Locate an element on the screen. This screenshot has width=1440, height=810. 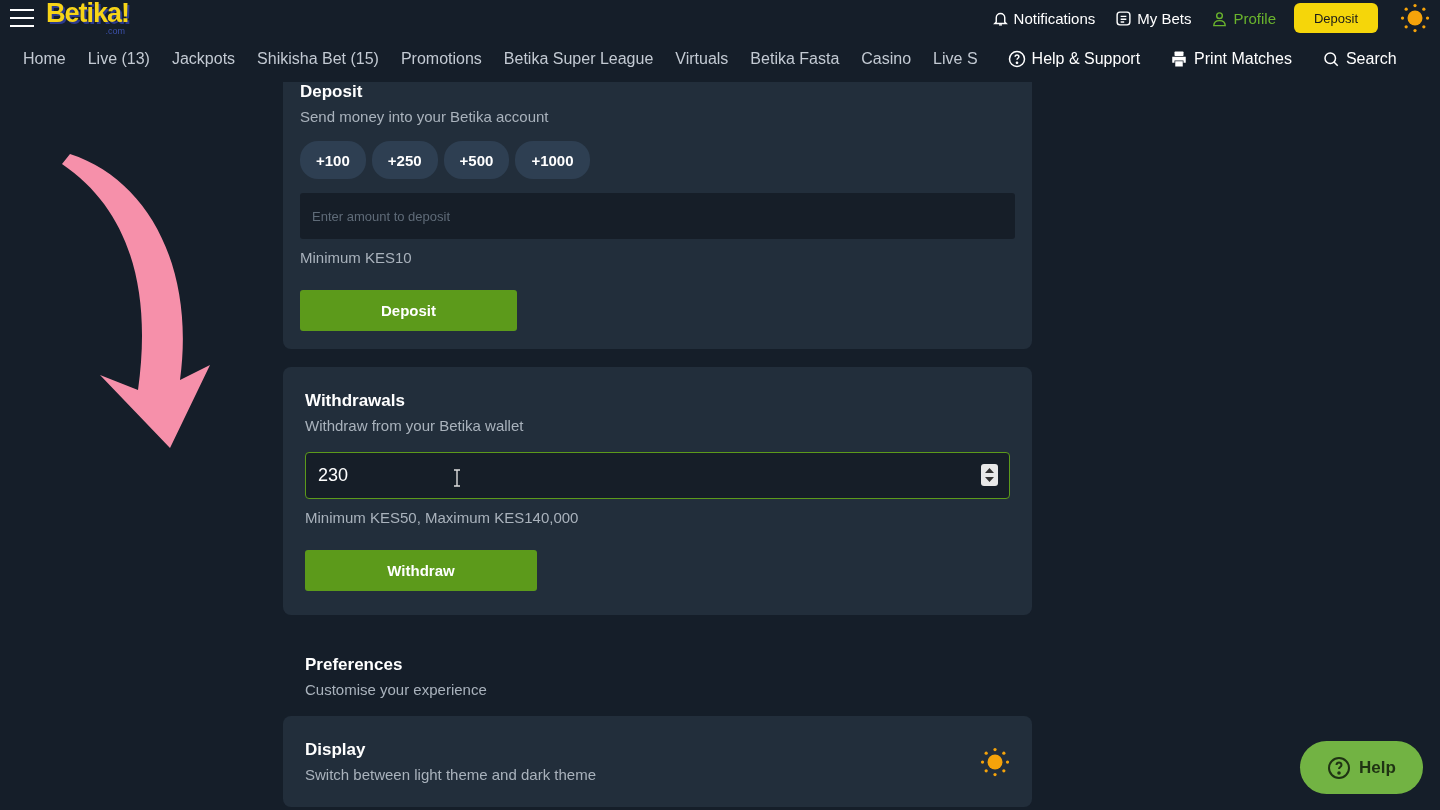
amount-chip: +100 is located at coordinates (333, 160).